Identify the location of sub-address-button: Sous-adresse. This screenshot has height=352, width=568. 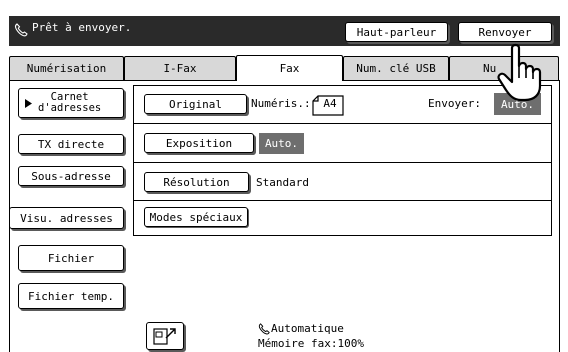
(71, 176).